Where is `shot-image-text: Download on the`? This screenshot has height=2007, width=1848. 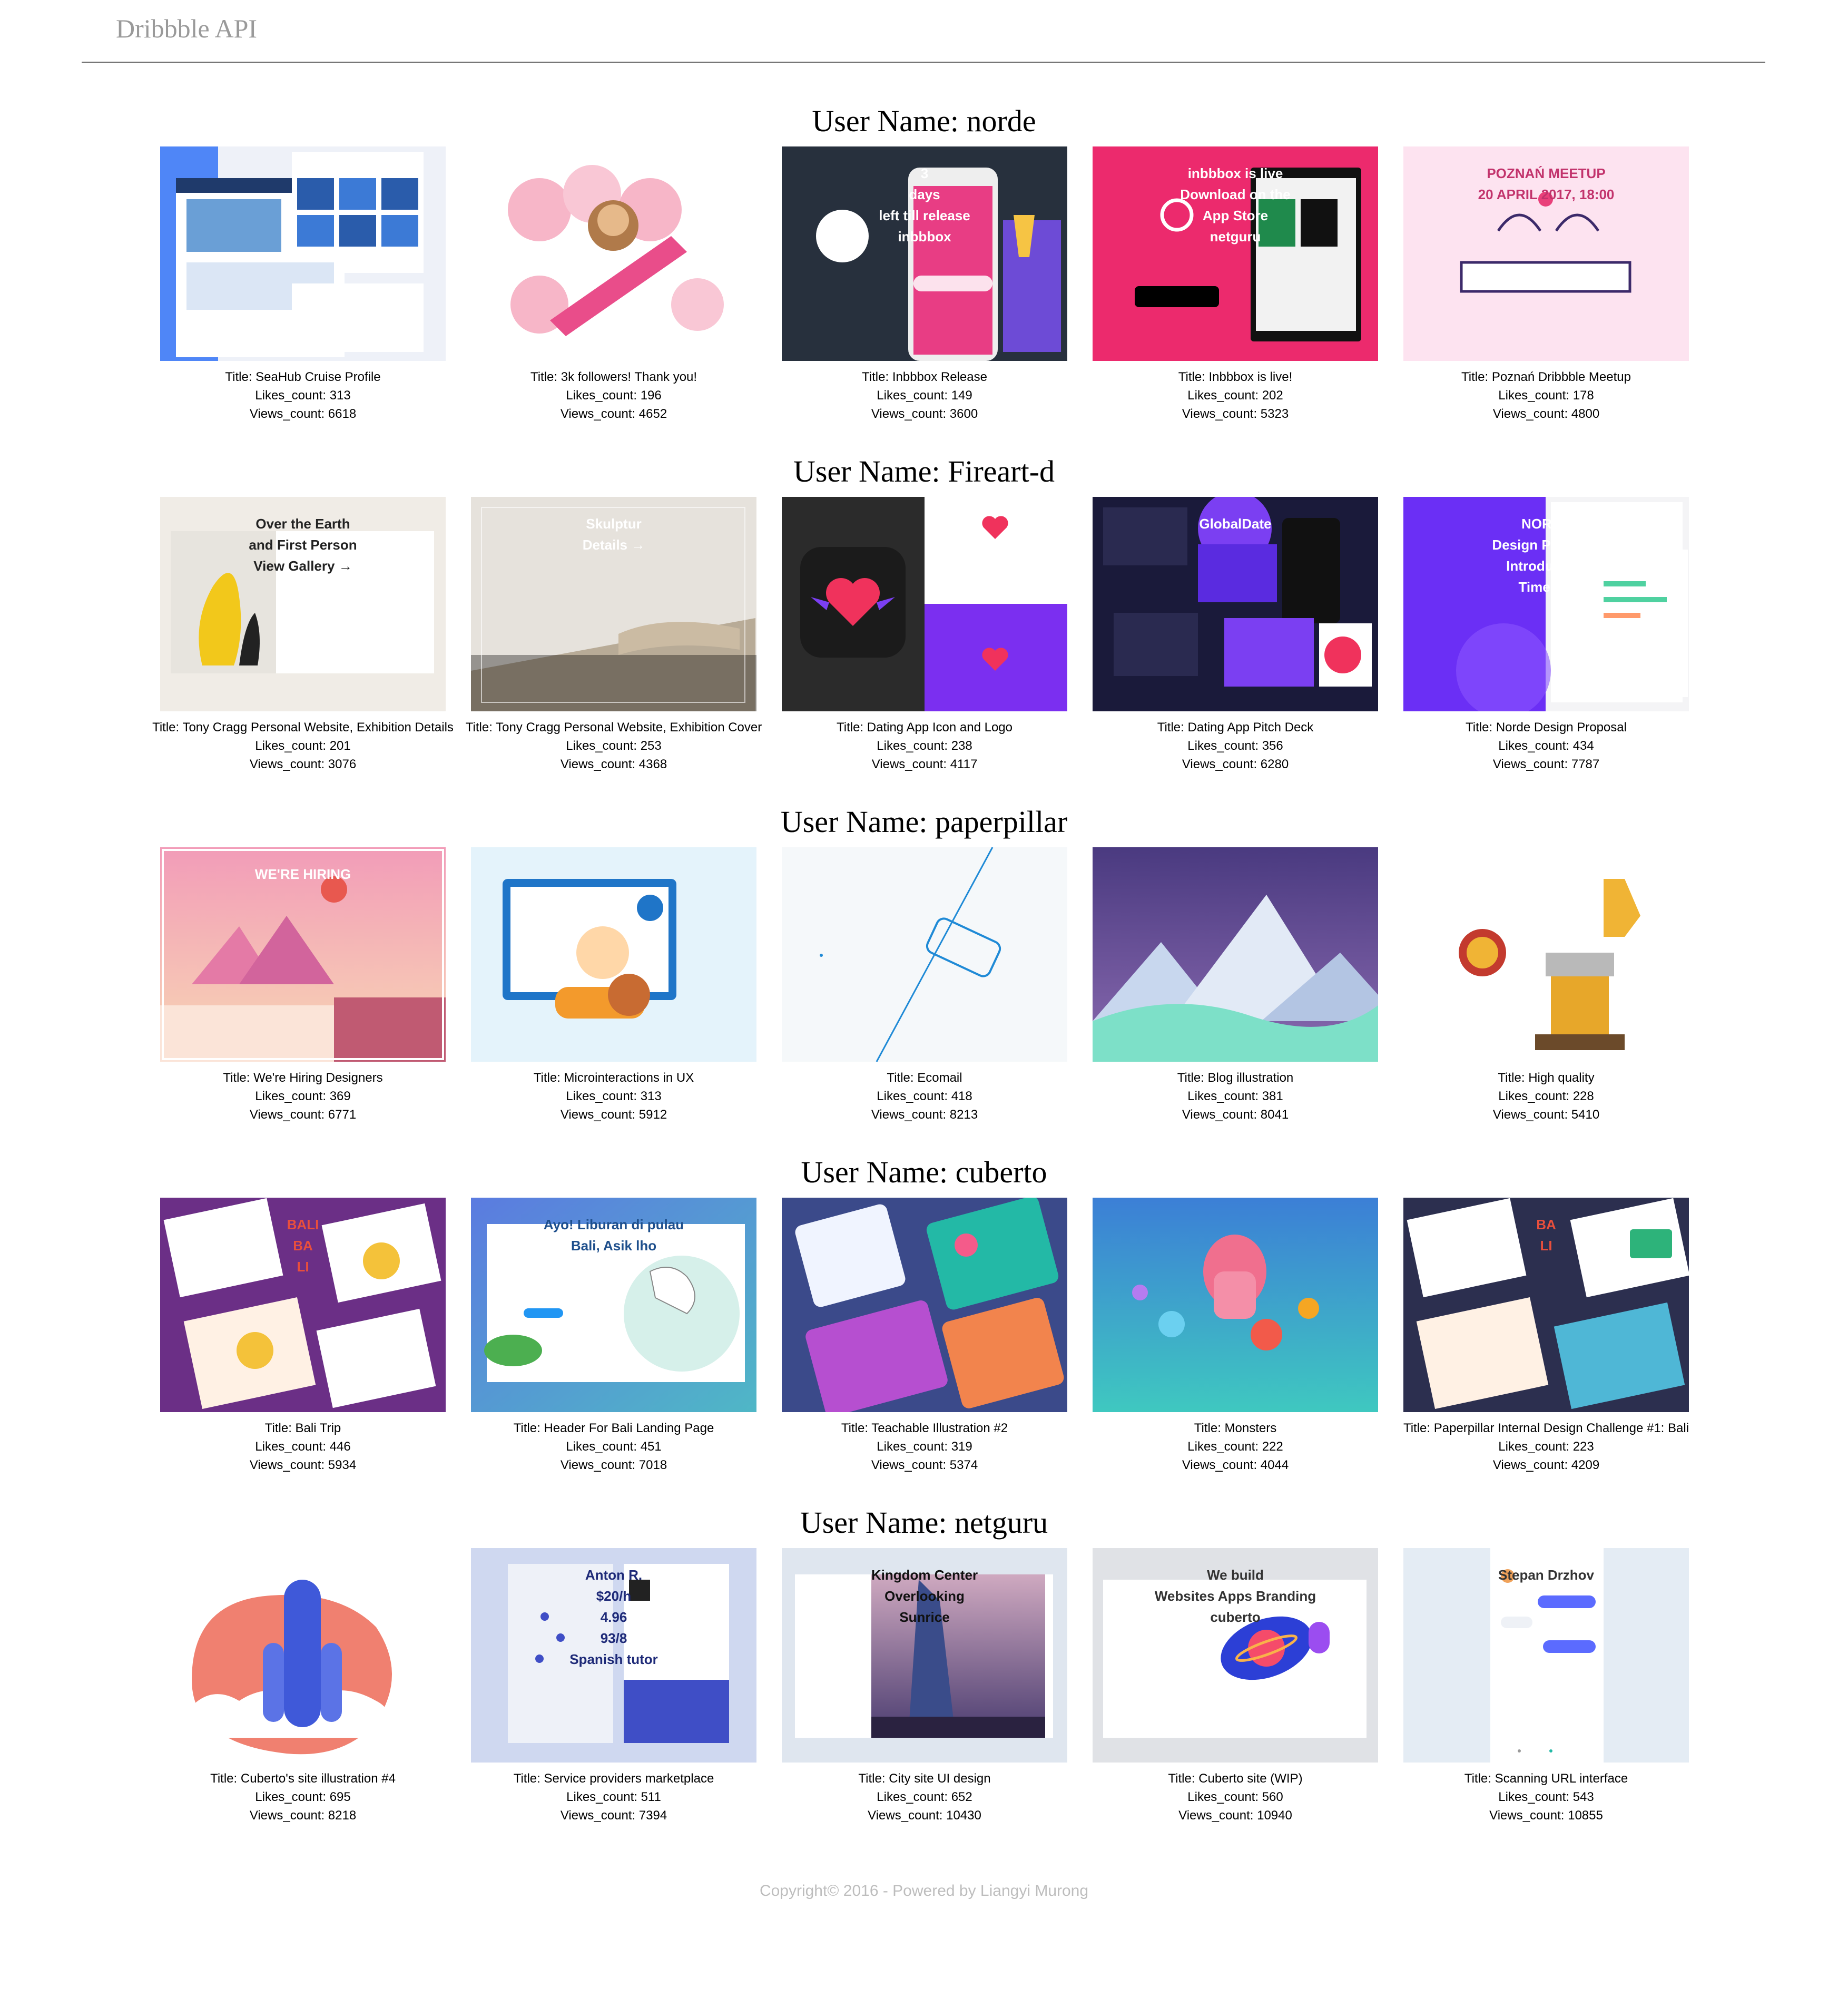 shot-image-text: Download on the is located at coordinates (1235, 194).